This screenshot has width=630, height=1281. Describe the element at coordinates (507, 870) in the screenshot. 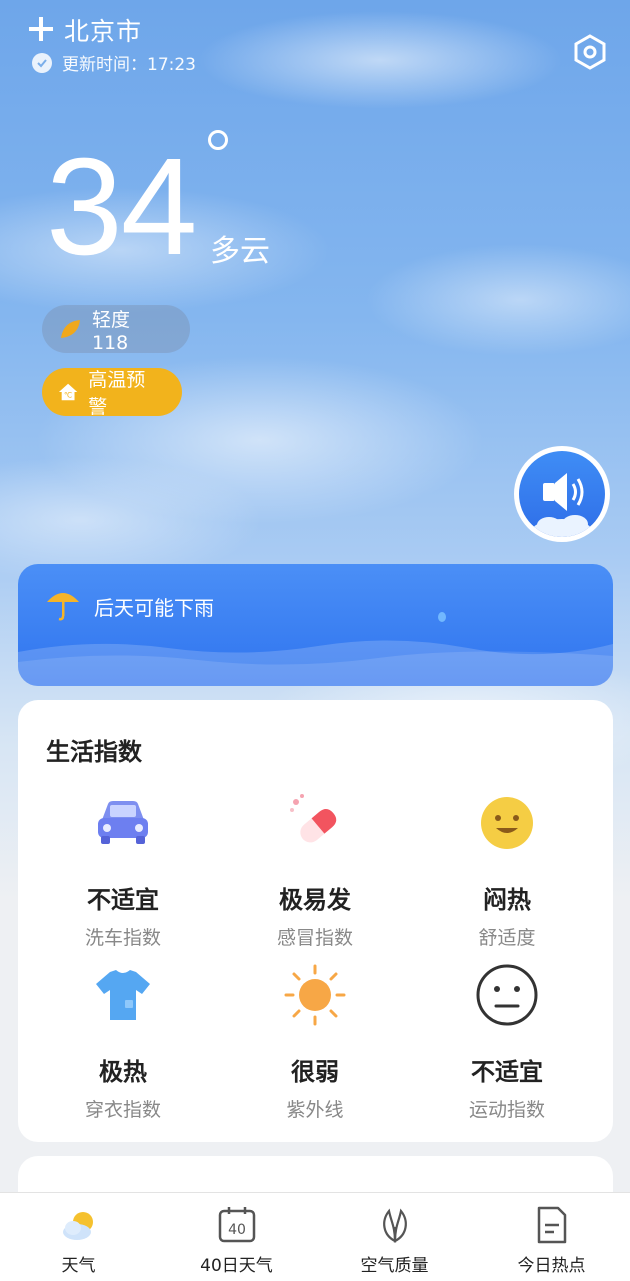

I see `life-index-item-comfort: 闷热 舒适度` at that location.